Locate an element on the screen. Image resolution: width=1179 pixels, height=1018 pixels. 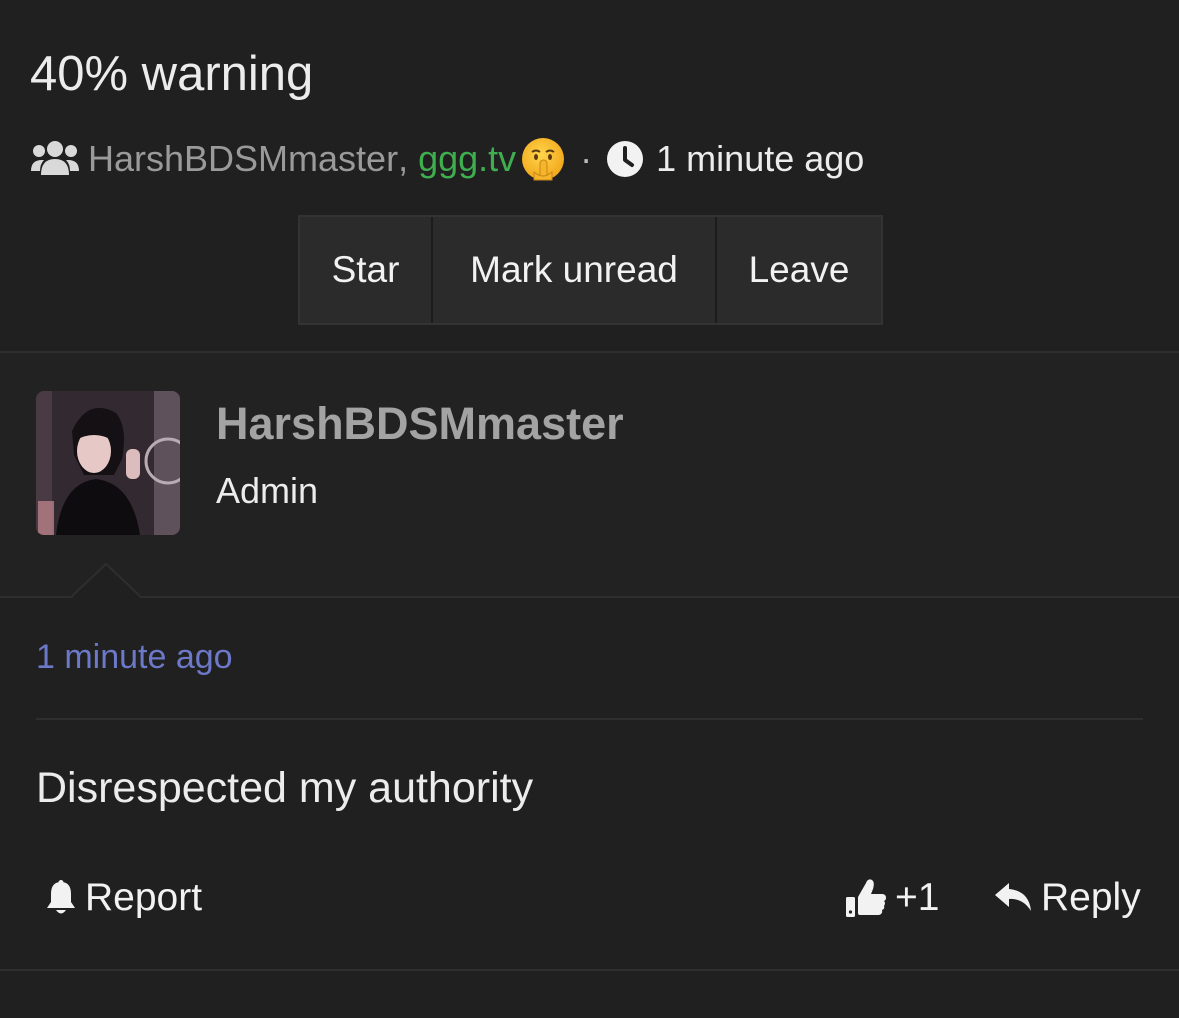
thread-action-buttons: Star Mark unread Leave is located at coordinates (590, 270).